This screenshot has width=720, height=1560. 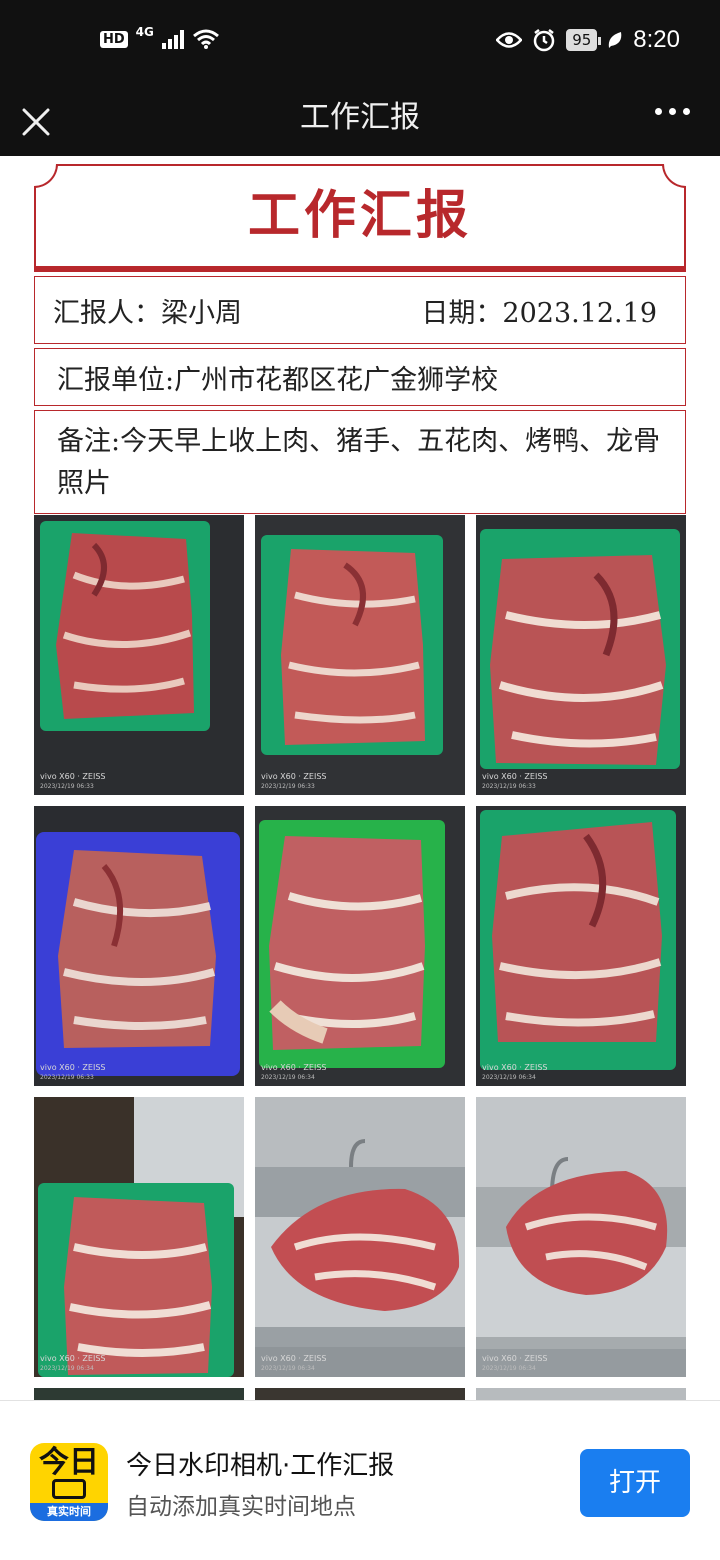 I want to click on photo-pork-6: vivo X60 · ZEISS 2023/12/19 06:34, so click(x=581, y=946).